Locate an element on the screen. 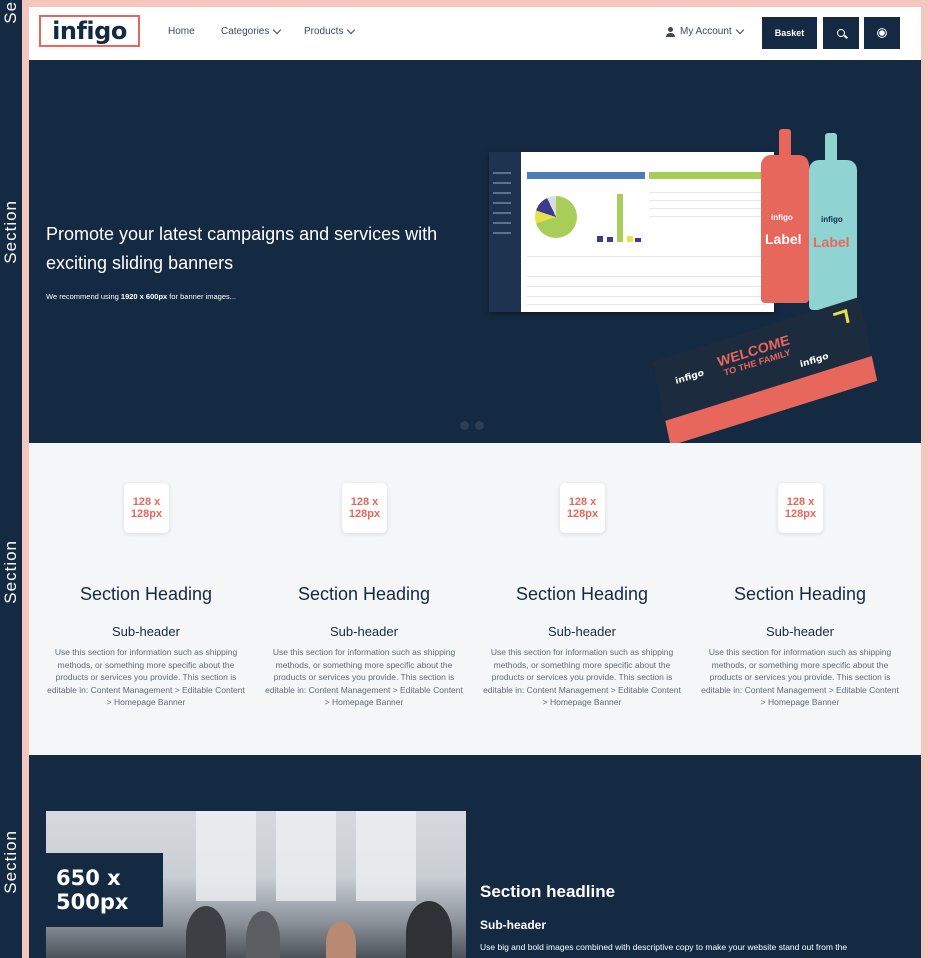 The width and height of the screenshot is (928, 958). basket-label: Basket is located at coordinates (789, 33).